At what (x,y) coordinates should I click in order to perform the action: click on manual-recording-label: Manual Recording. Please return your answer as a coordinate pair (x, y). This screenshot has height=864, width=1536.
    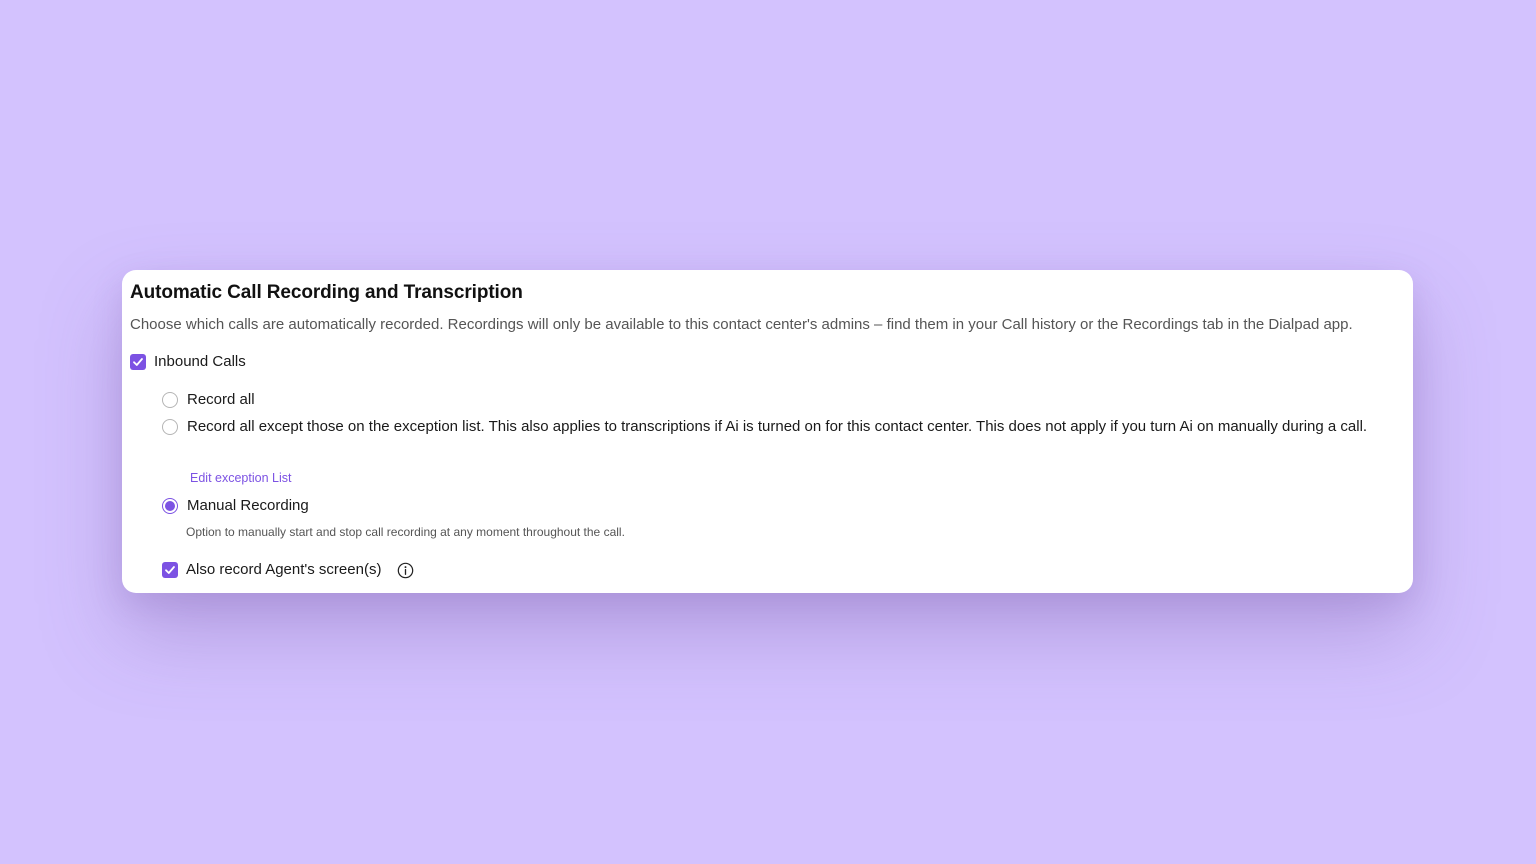
    Looking at the image, I should click on (248, 505).